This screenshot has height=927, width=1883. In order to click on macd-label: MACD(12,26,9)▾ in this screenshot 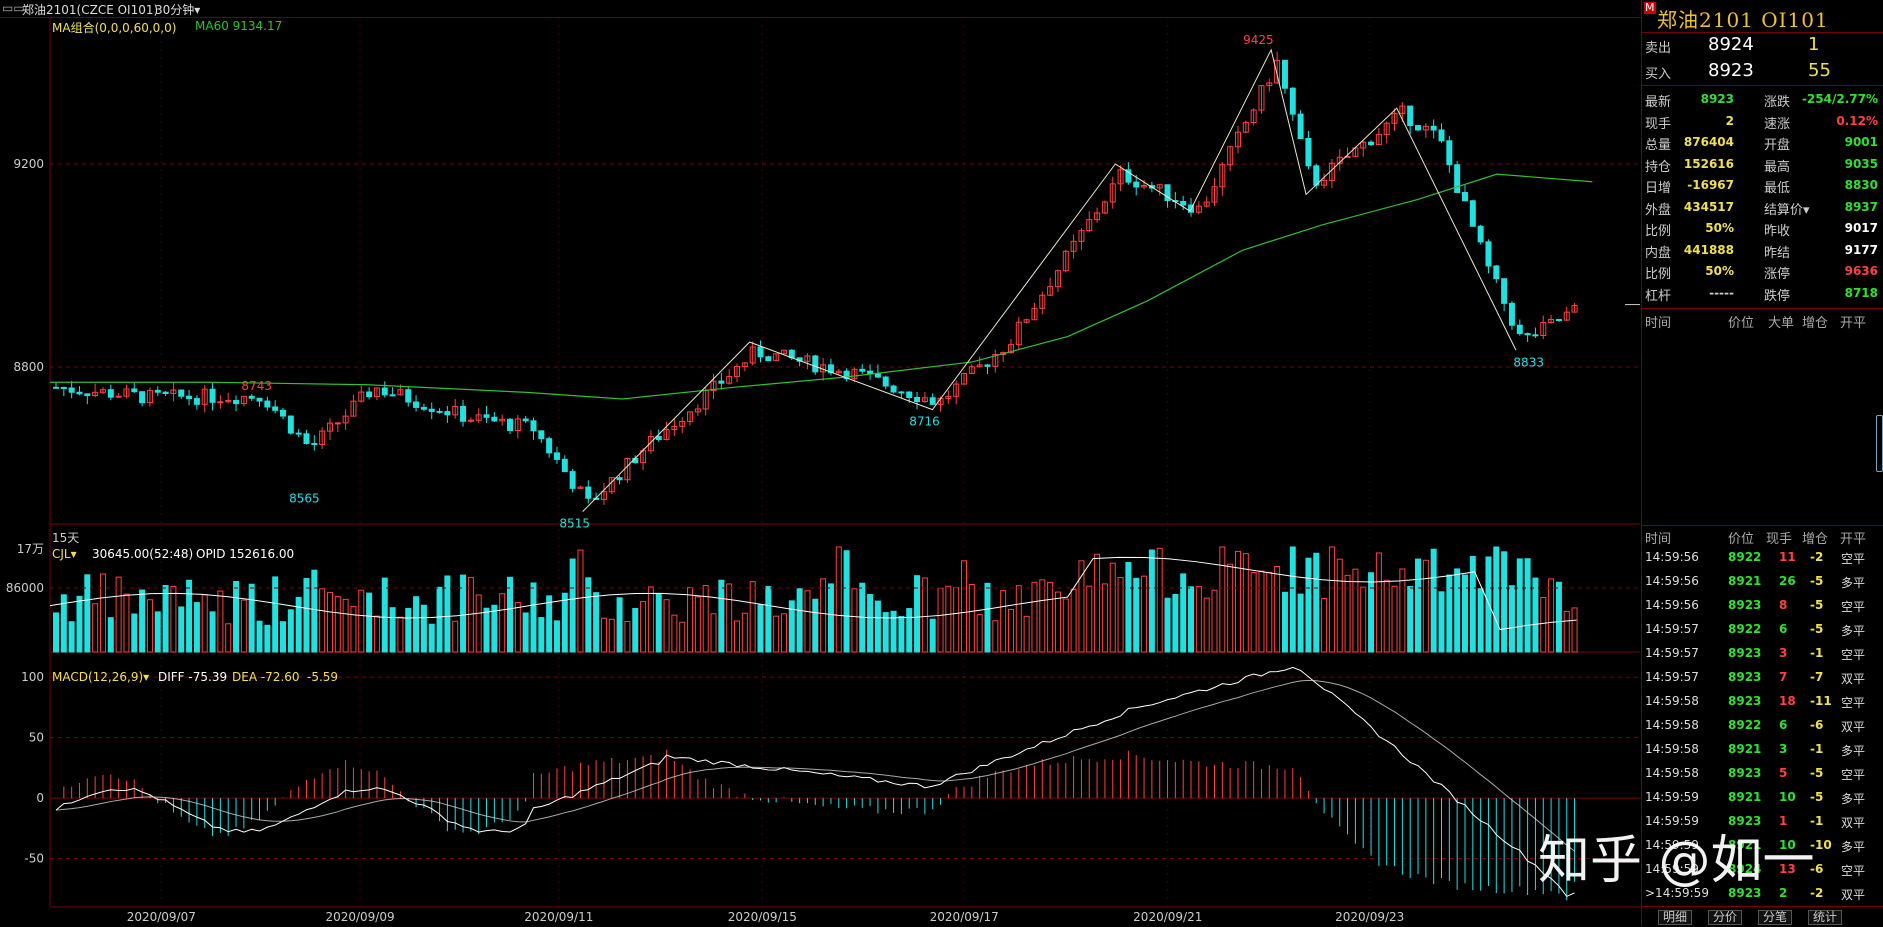, I will do `click(100, 677)`.